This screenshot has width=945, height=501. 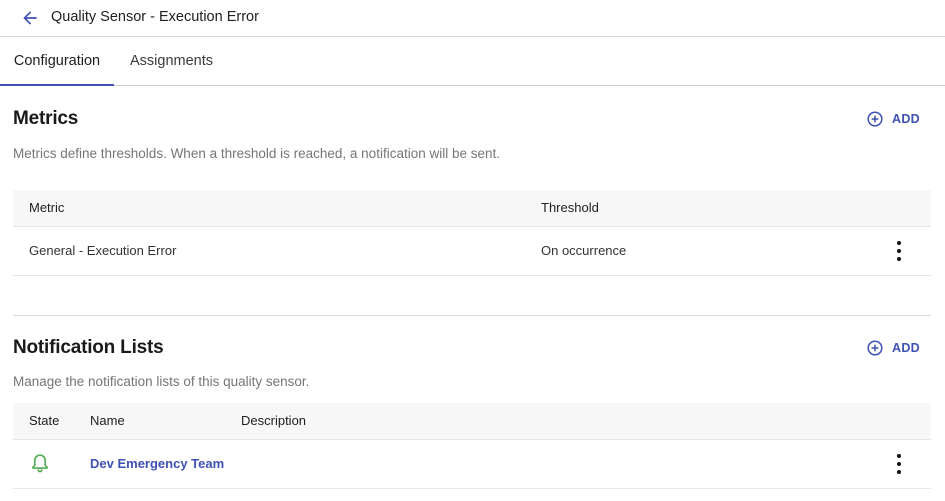 I want to click on add-metric-label: ADD, so click(x=906, y=119).